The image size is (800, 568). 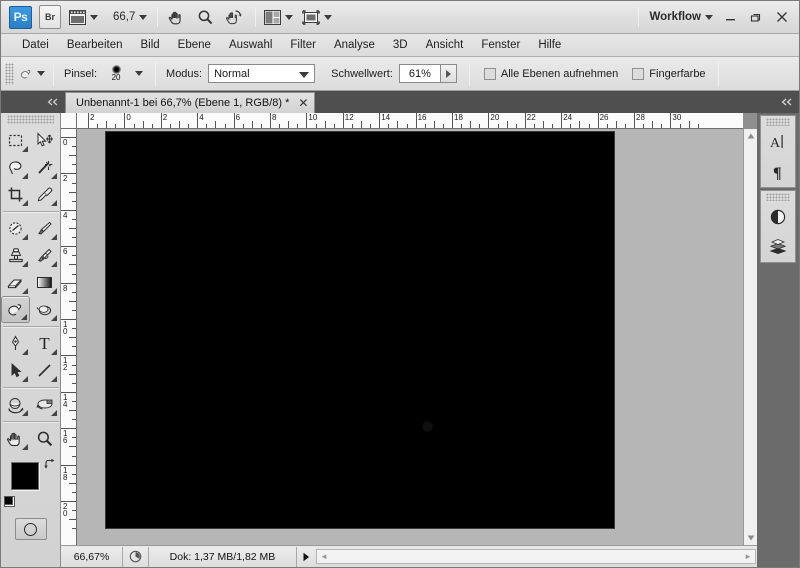 I want to click on canvas-vertical-scrollbar, so click(x=750, y=337).